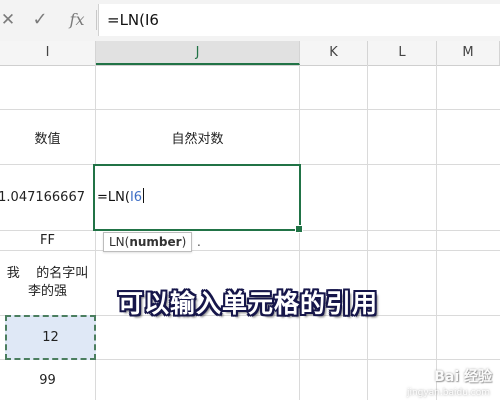  What do you see at coordinates (144, 195) in the screenshot?
I see `text-cursor` at bounding box center [144, 195].